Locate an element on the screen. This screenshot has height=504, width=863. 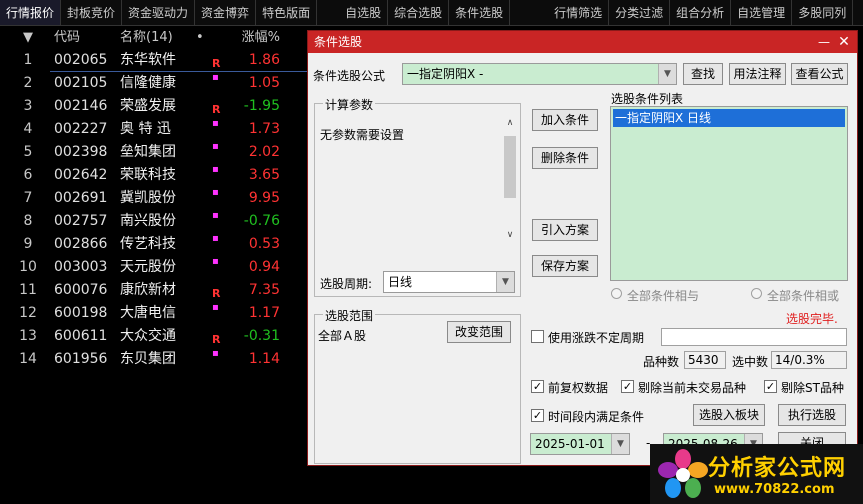
radio-or is located at coordinates (756, 293).